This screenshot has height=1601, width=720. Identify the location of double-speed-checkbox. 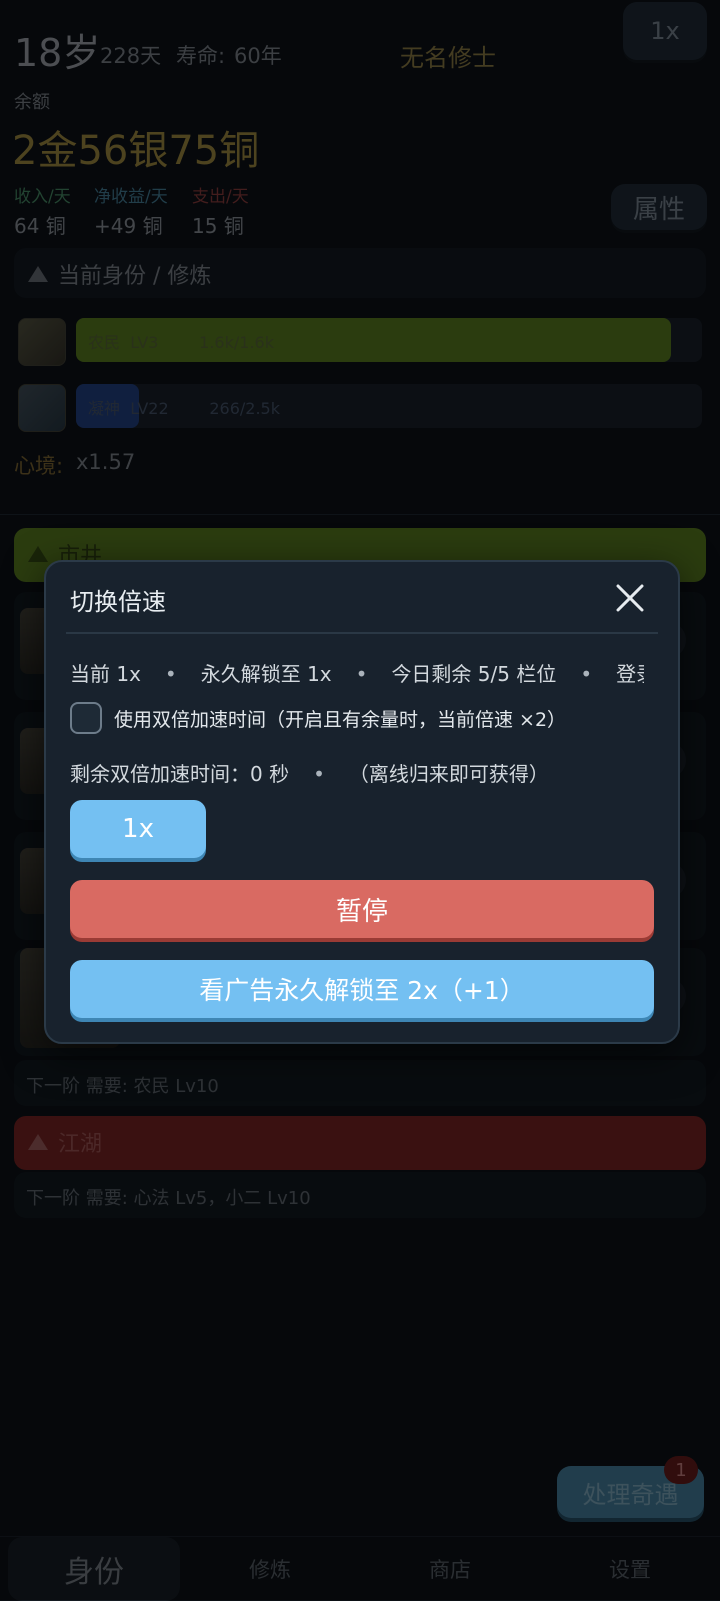
(86, 718).